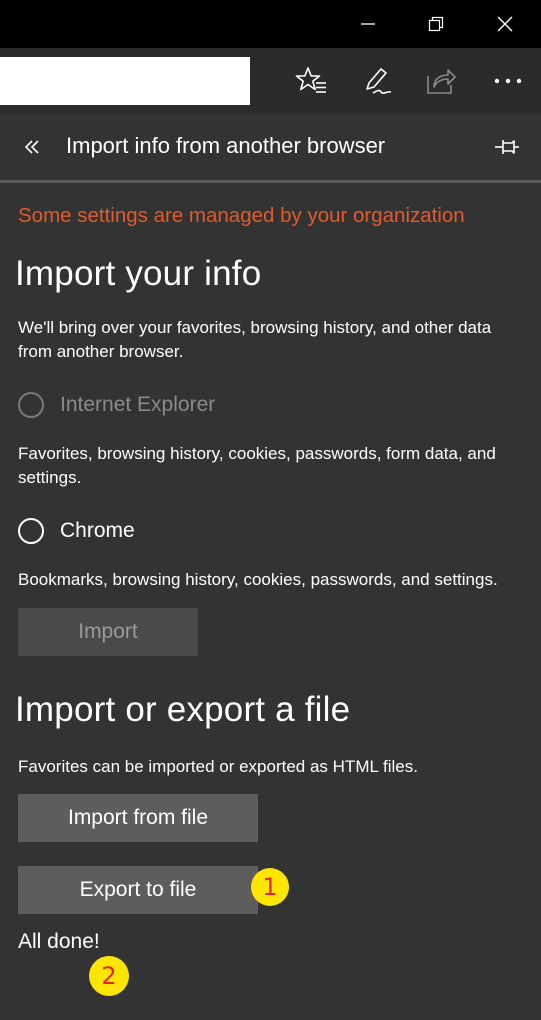 The image size is (541, 1020). I want to click on favorites-star-icon, so click(311, 81).